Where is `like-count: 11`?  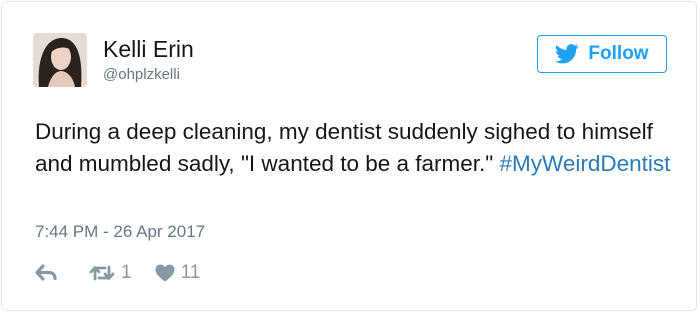 like-count: 11 is located at coordinates (190, 272).